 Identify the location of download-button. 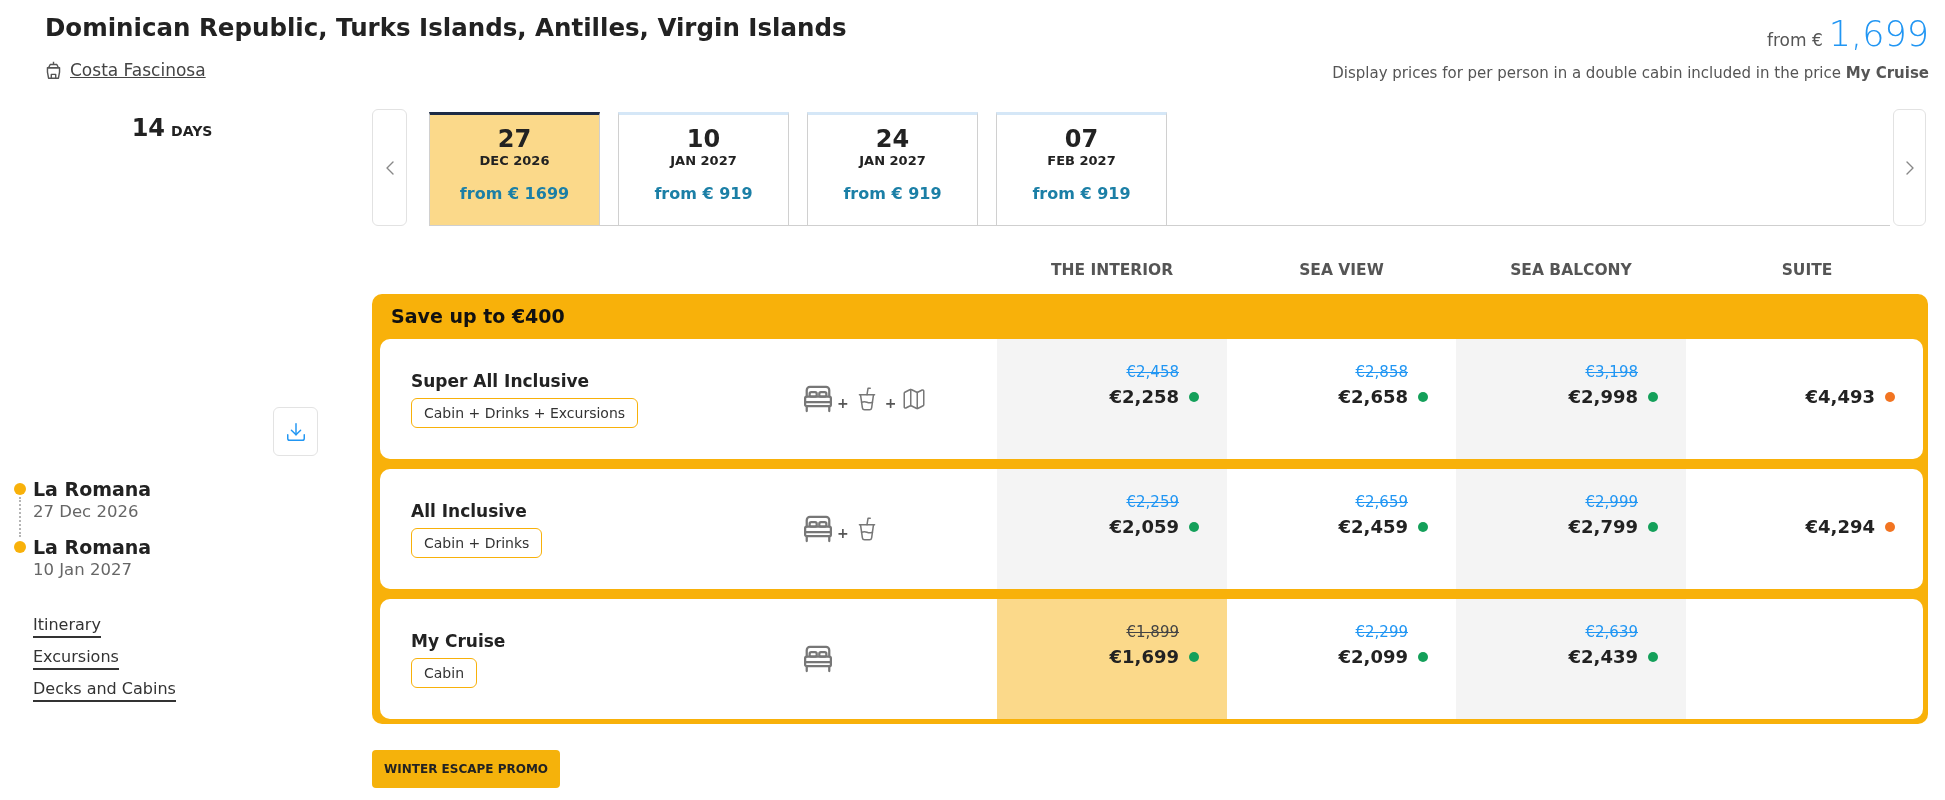
(295, 431).